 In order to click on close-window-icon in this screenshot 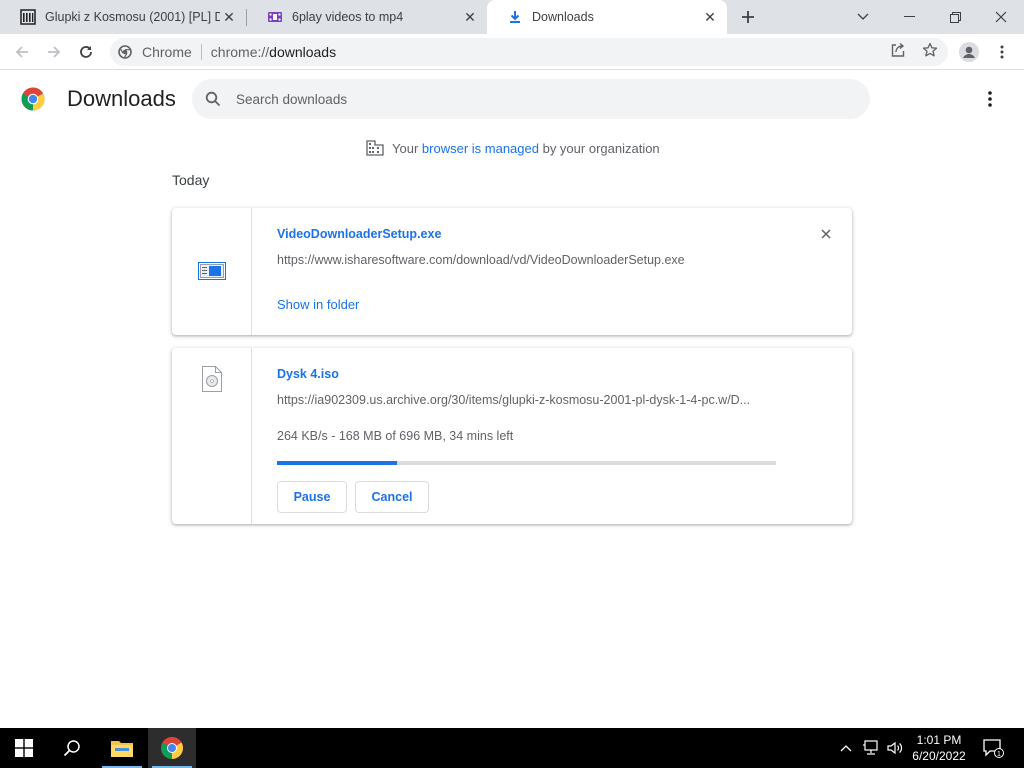, I will do `click(1001, 17)`.